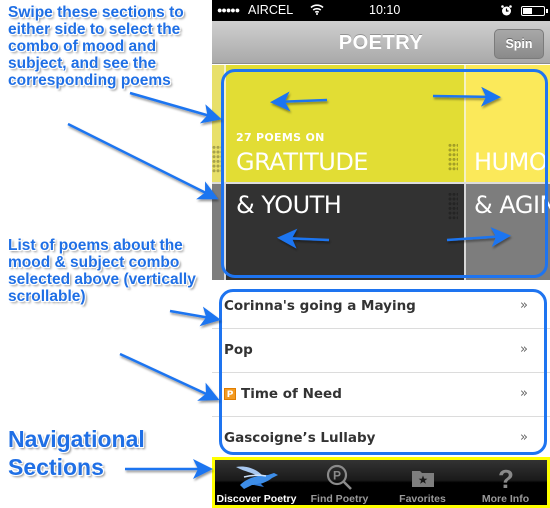 The image size is (550, 508). Describe the element at coordinates (169, 376) in the screenshot. I see `arrow-to-badge-item` at that location.